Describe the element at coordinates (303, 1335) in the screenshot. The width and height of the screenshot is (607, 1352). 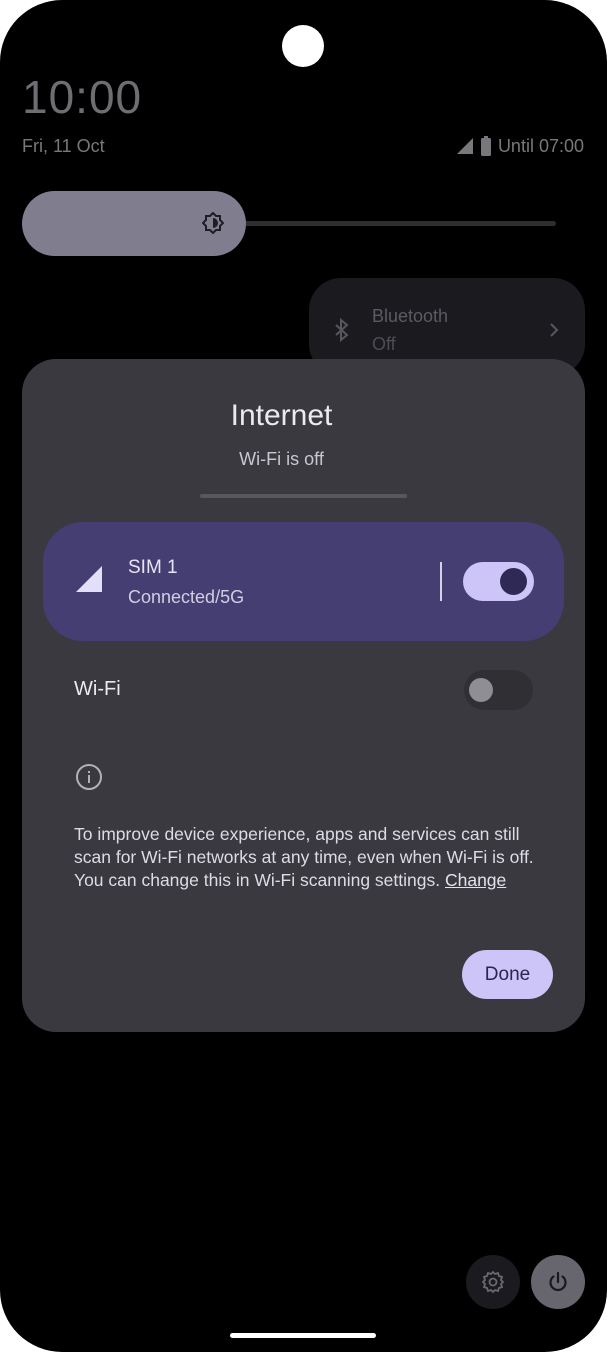
I see `home-indicator` at that location.